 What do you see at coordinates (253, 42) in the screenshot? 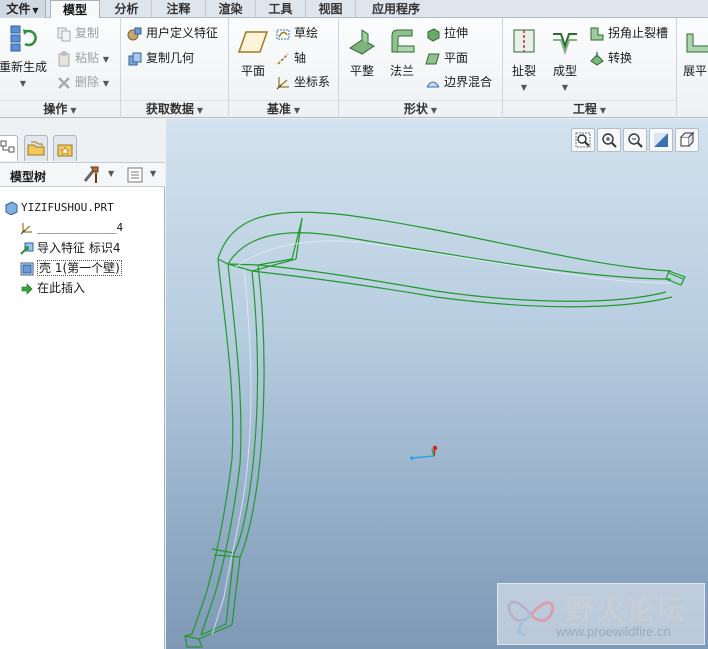
I see `datum-plane-icon` at bounding box center [253, 42].